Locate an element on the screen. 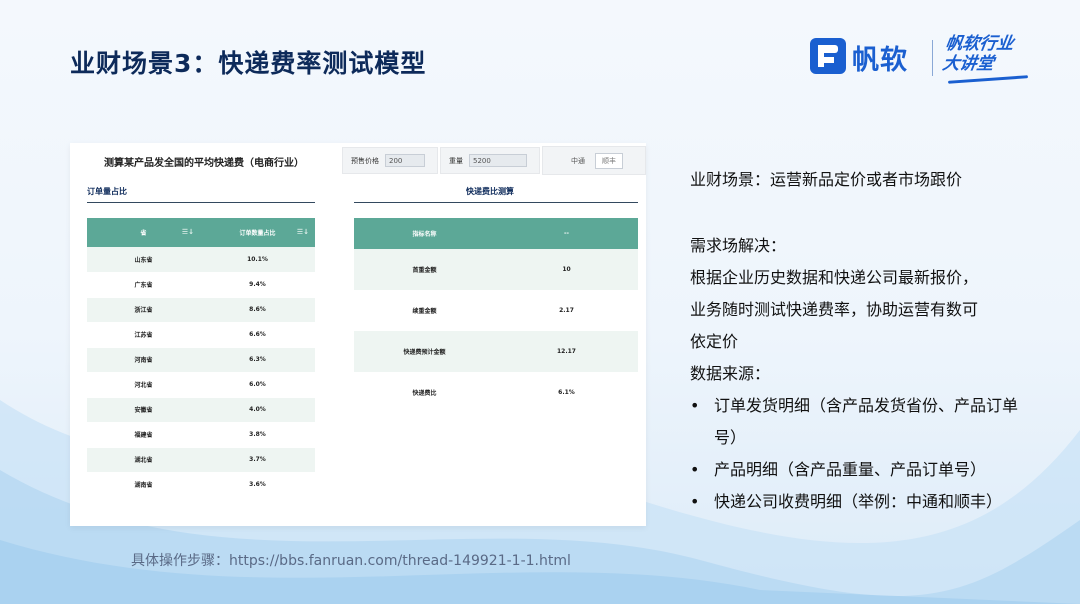 This screenshot has width=1080, height=604. table-row: 安徽省 4.0% is located at coordinates (201, 410).